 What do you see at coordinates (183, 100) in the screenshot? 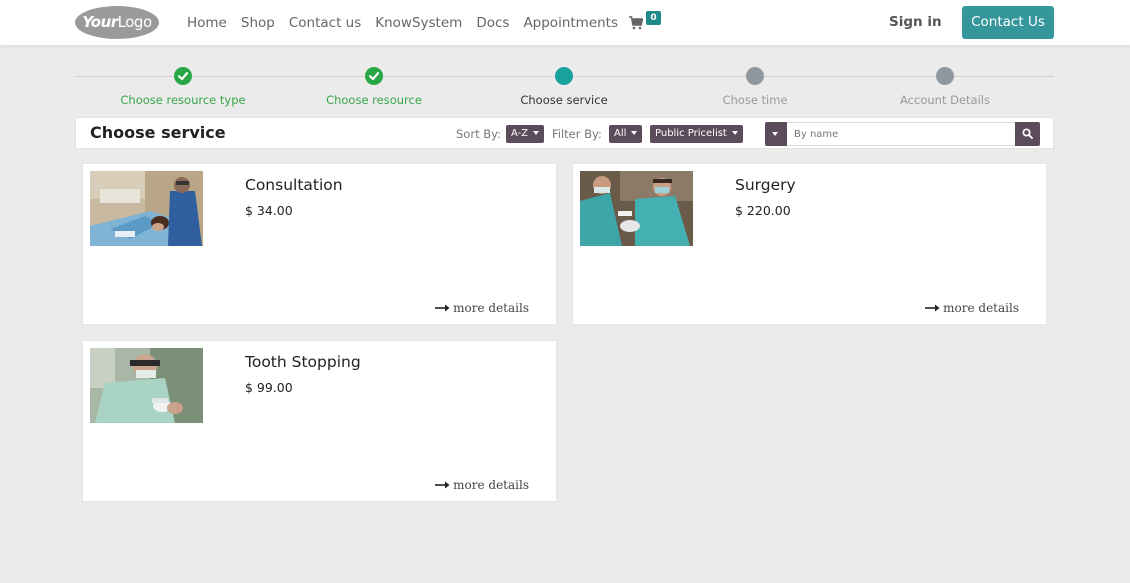
I see `step-label: Choose resource type` at bounding box center [183, 100].